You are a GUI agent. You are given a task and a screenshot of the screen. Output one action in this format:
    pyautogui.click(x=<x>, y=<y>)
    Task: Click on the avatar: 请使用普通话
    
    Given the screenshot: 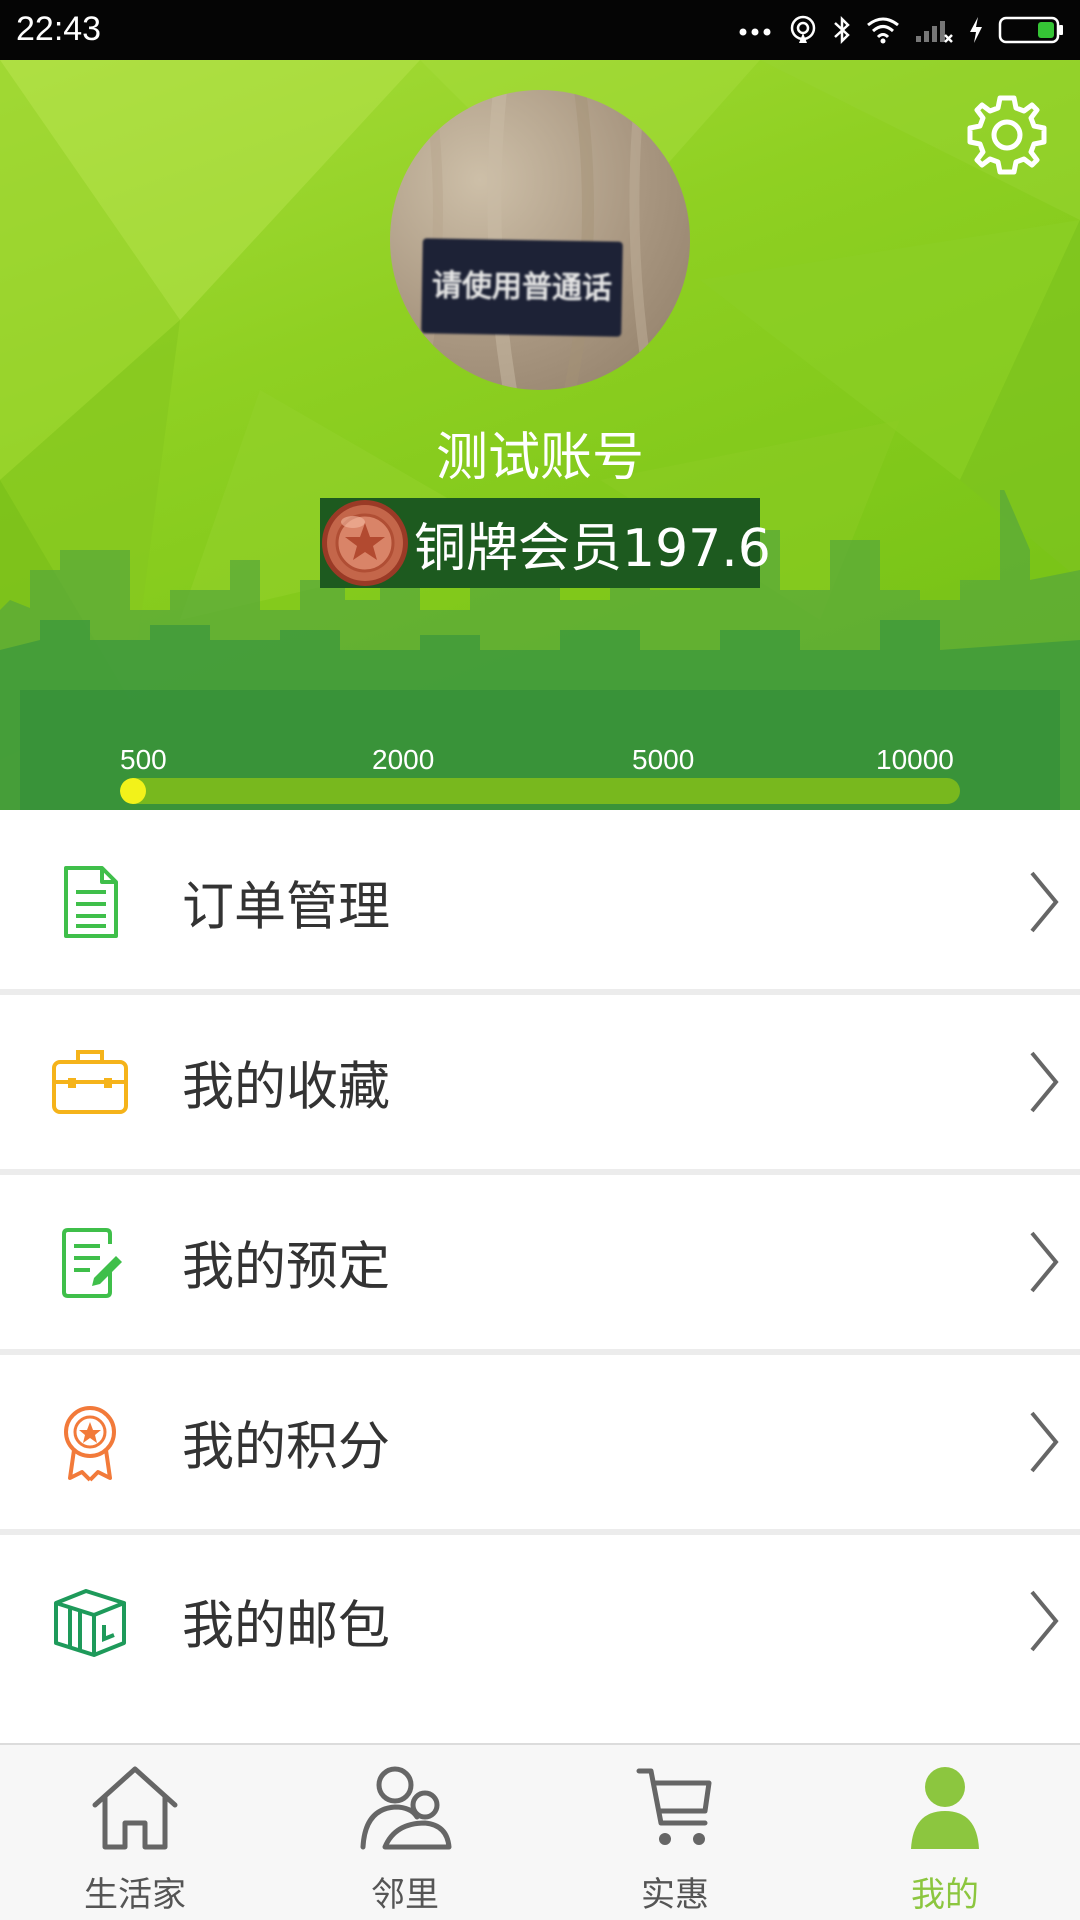 What is the action you would take?
    pyautogui.click(x=540, y=240)
    